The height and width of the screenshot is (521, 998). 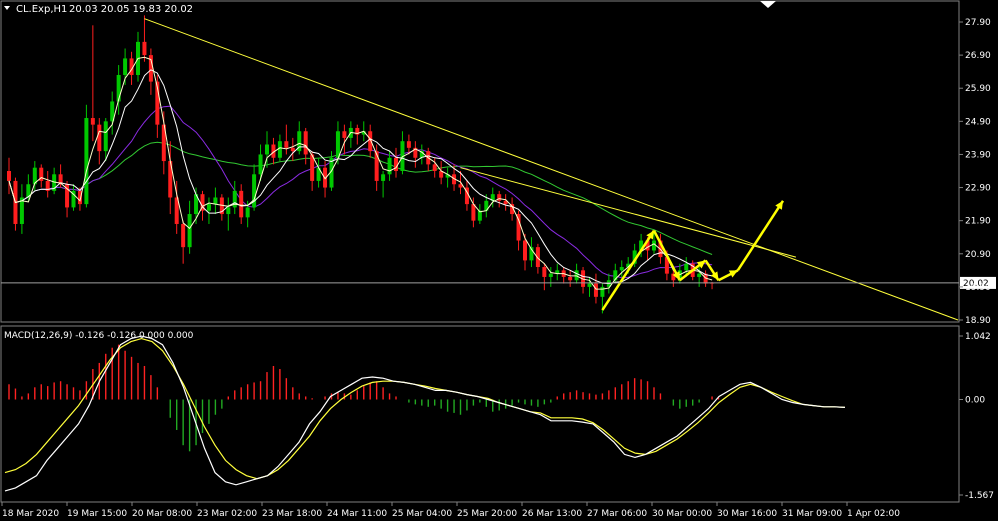 What do you see at coordinates (975, 401) in the screenshot?
I see `macd-tick-label: 0.00` at bounding box center [975, 401].